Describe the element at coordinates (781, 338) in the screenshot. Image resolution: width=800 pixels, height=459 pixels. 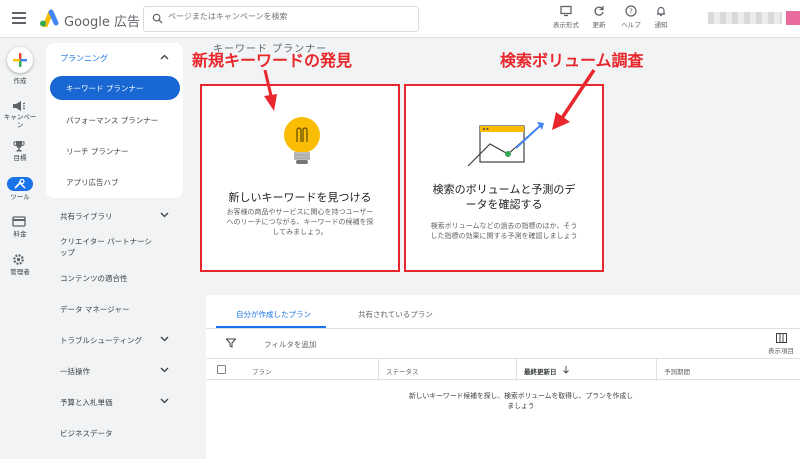
I see `columns-icon` at that location.